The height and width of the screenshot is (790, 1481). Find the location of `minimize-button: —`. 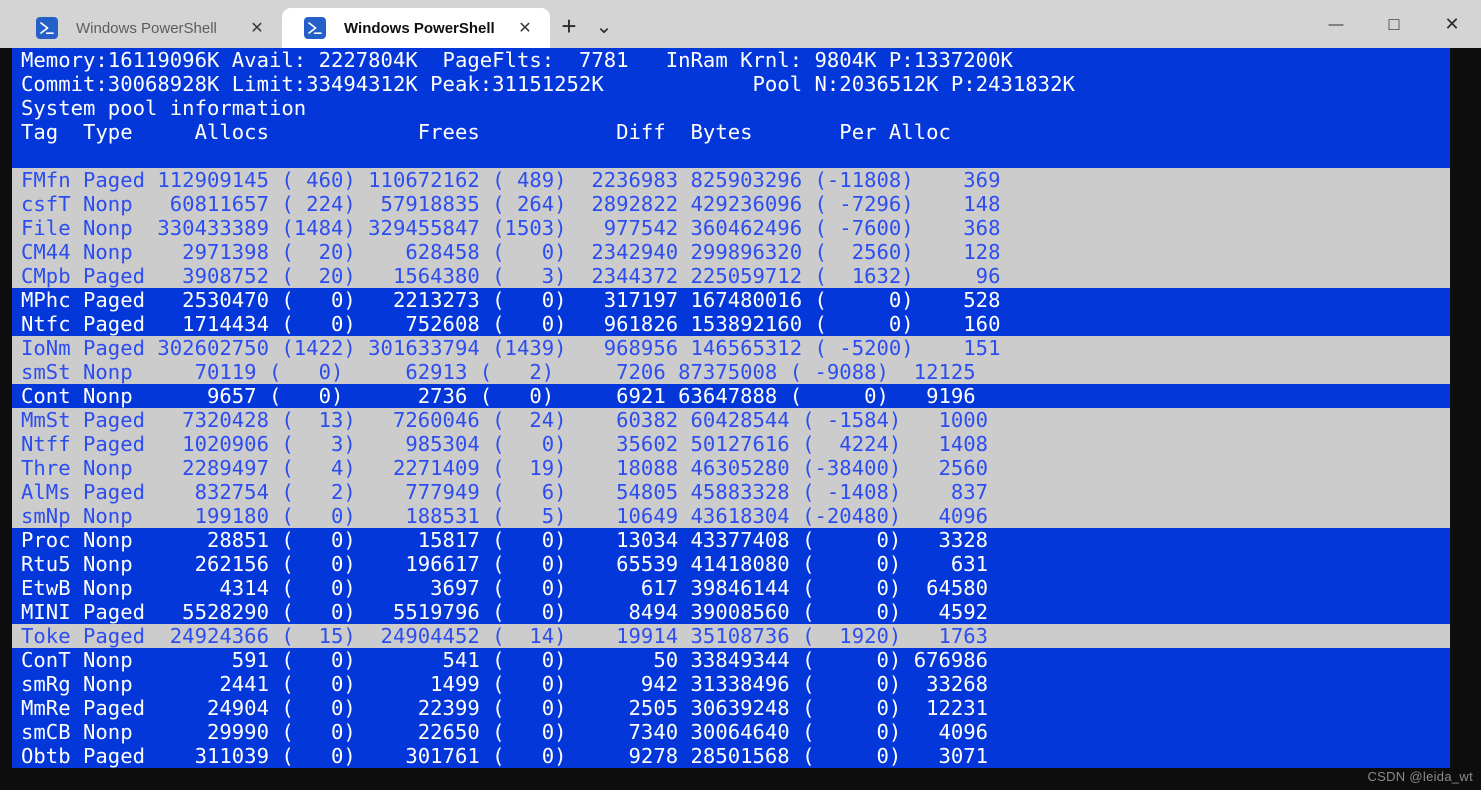

minimize-button: — is located at coordinates (1336, 24).